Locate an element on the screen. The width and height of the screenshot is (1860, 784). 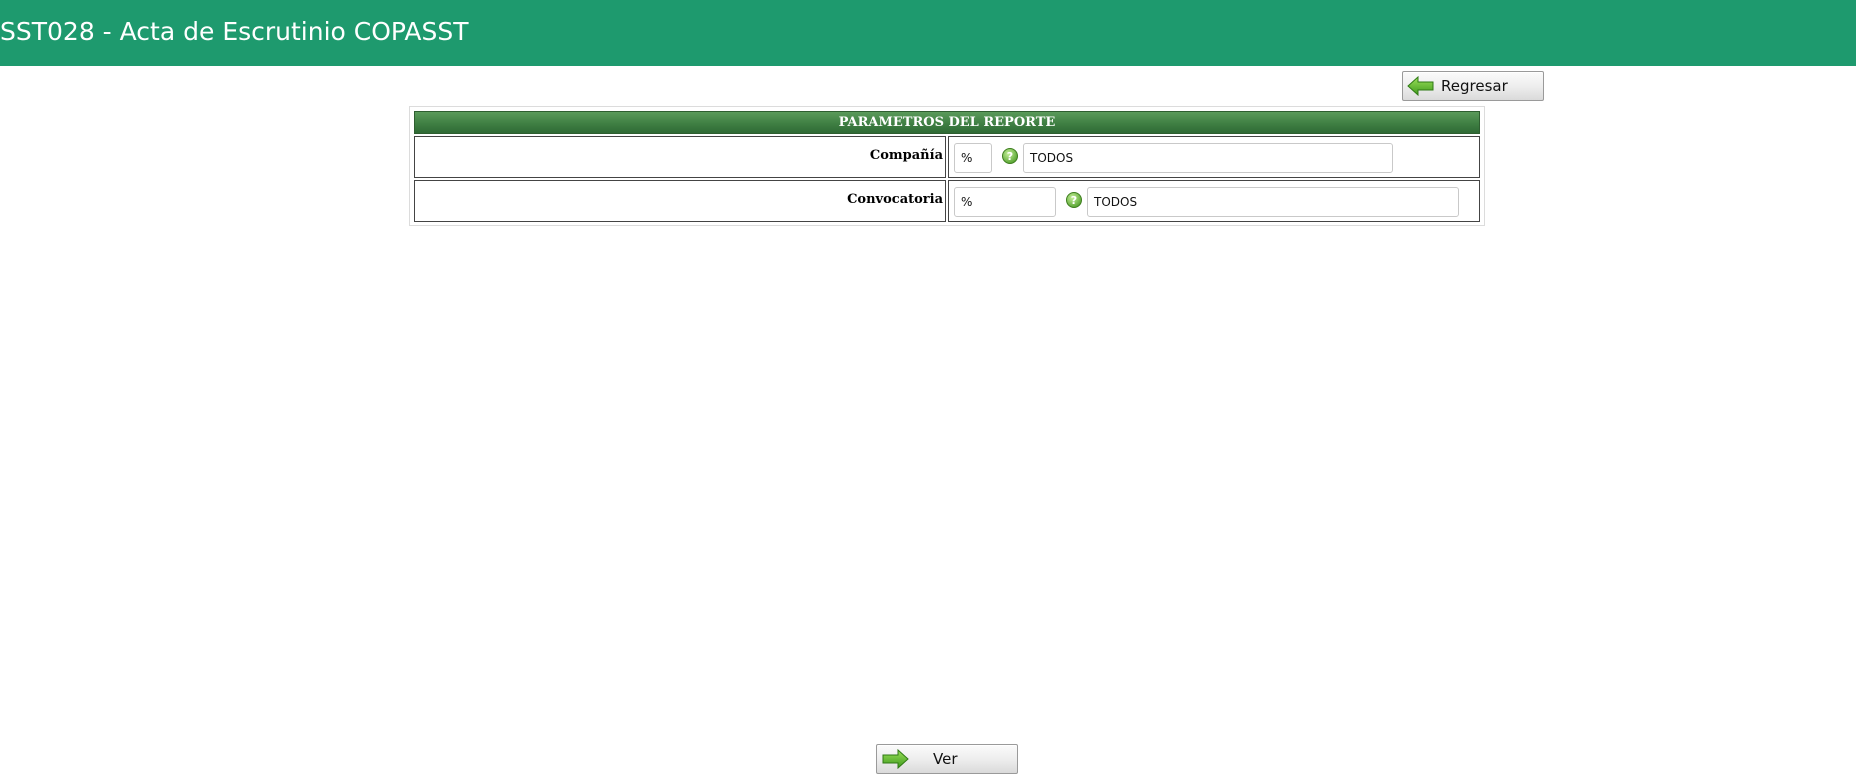
convocatoria-code-input: % is located at coordinates (1005, 202).